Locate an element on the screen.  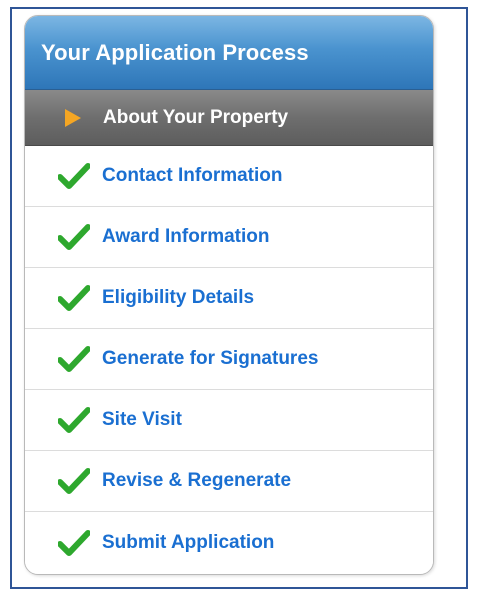
step-generate-for-signatures: Generate for Signatures is located at coordinates (229, 359).